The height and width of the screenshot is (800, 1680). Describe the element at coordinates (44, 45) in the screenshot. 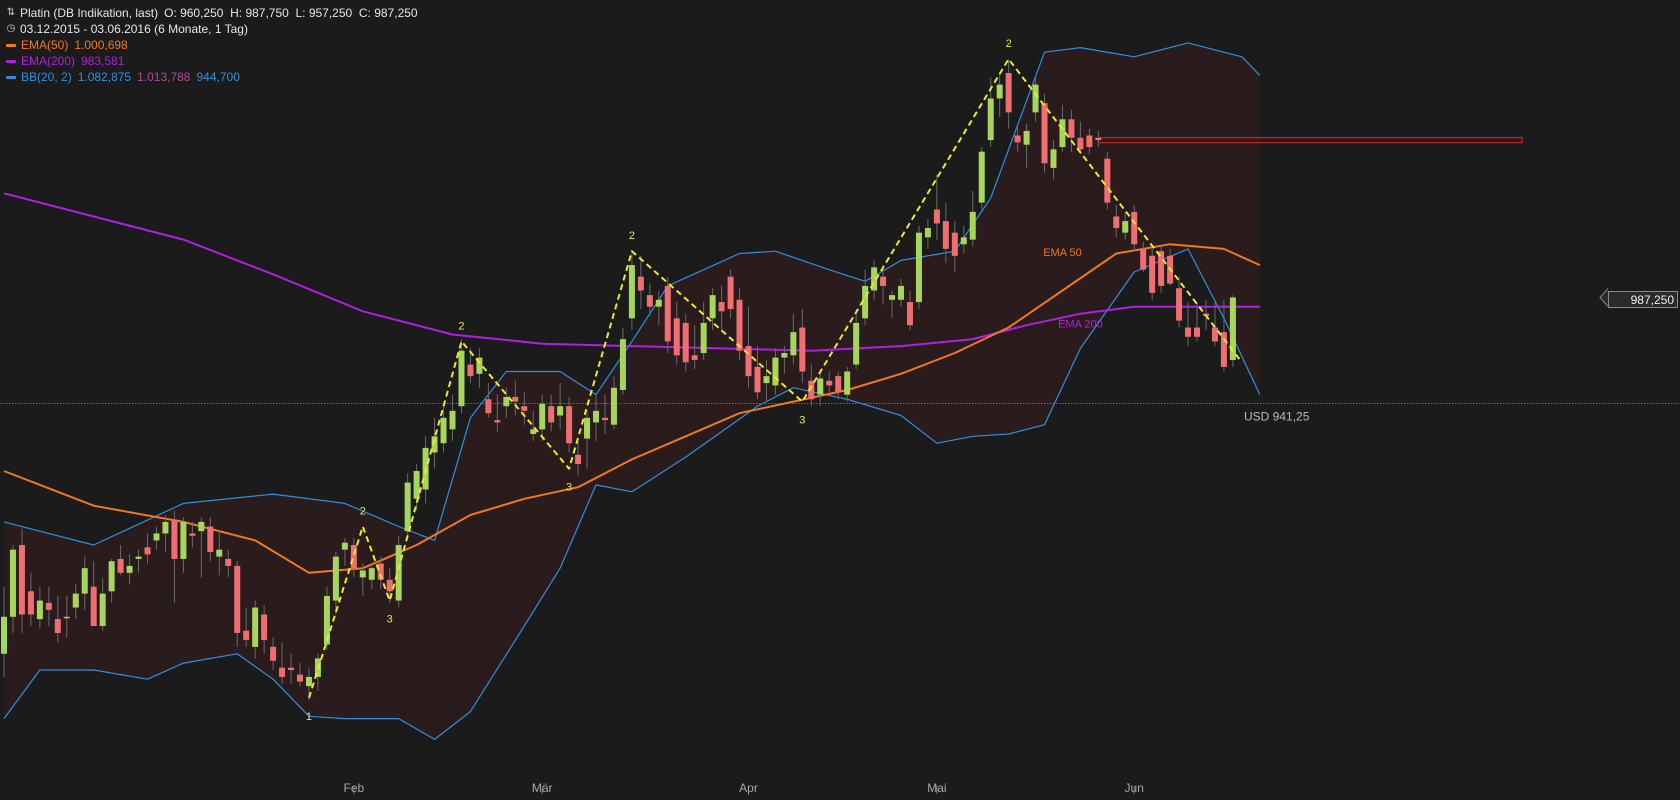

I see `ema50-legend-name: EMA(50)` at that location.